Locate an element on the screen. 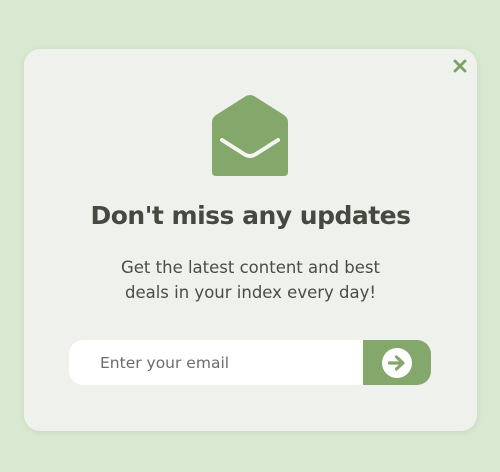 The width and height of the screenshot is (500, 472). close-icon is located at coordinates (460, 66).